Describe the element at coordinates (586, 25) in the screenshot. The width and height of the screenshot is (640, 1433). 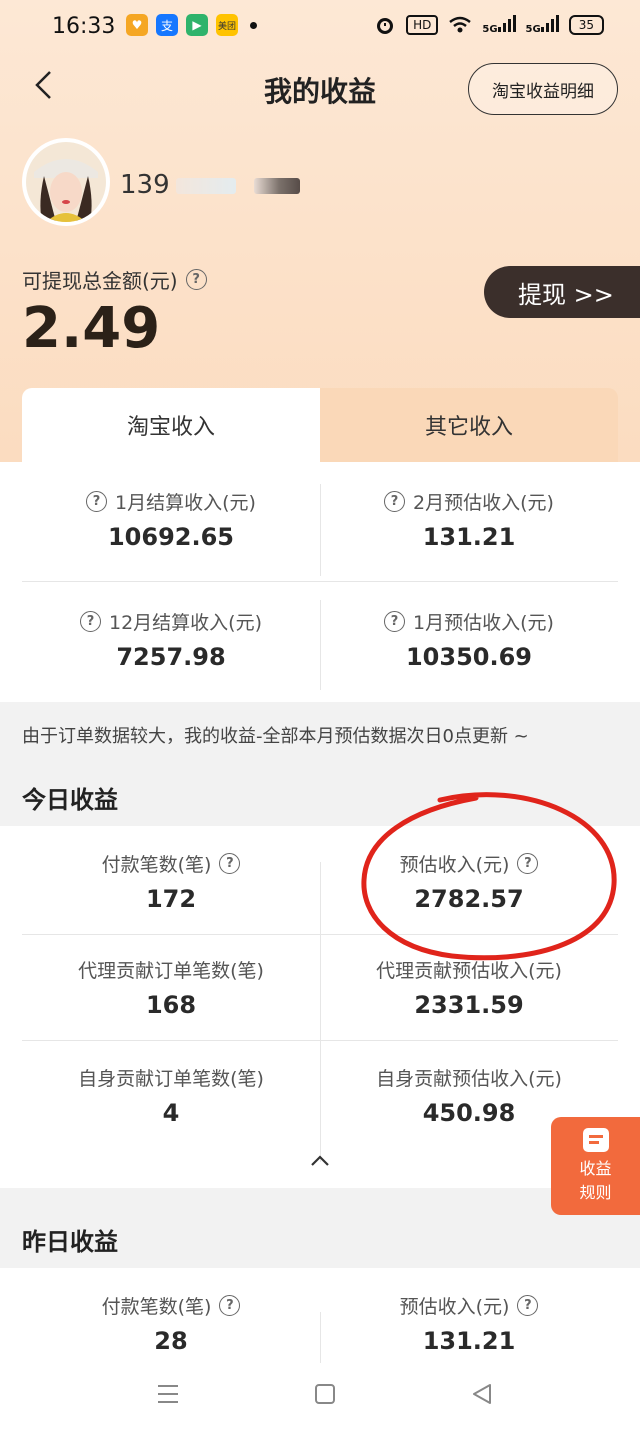
I see `battery-icon: 35` at that location.